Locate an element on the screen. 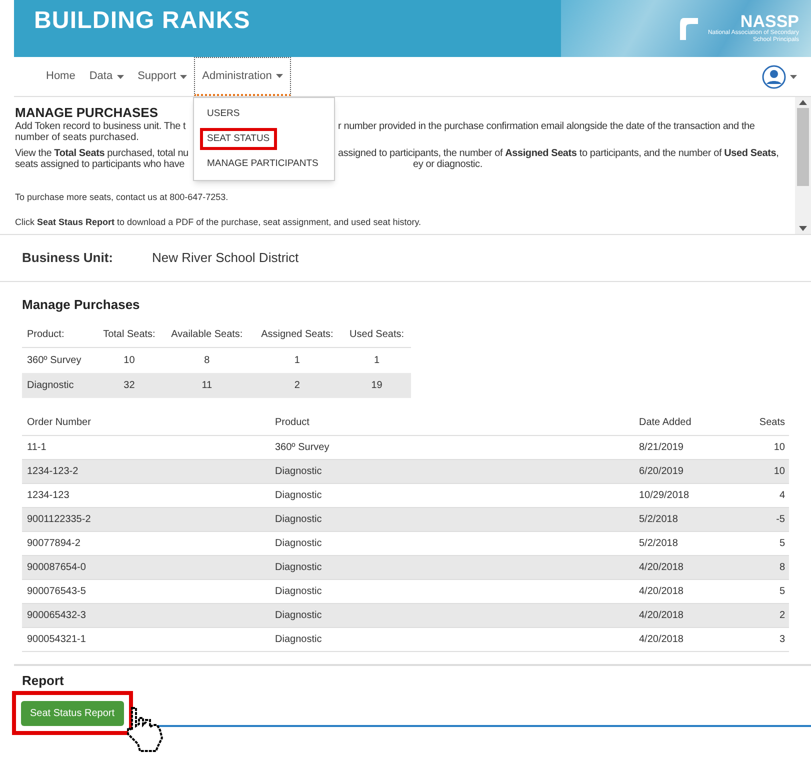 The width and height of the screenshot is (811, 763). table-cell: 90077894-2 is located at coordinates (146, 544).